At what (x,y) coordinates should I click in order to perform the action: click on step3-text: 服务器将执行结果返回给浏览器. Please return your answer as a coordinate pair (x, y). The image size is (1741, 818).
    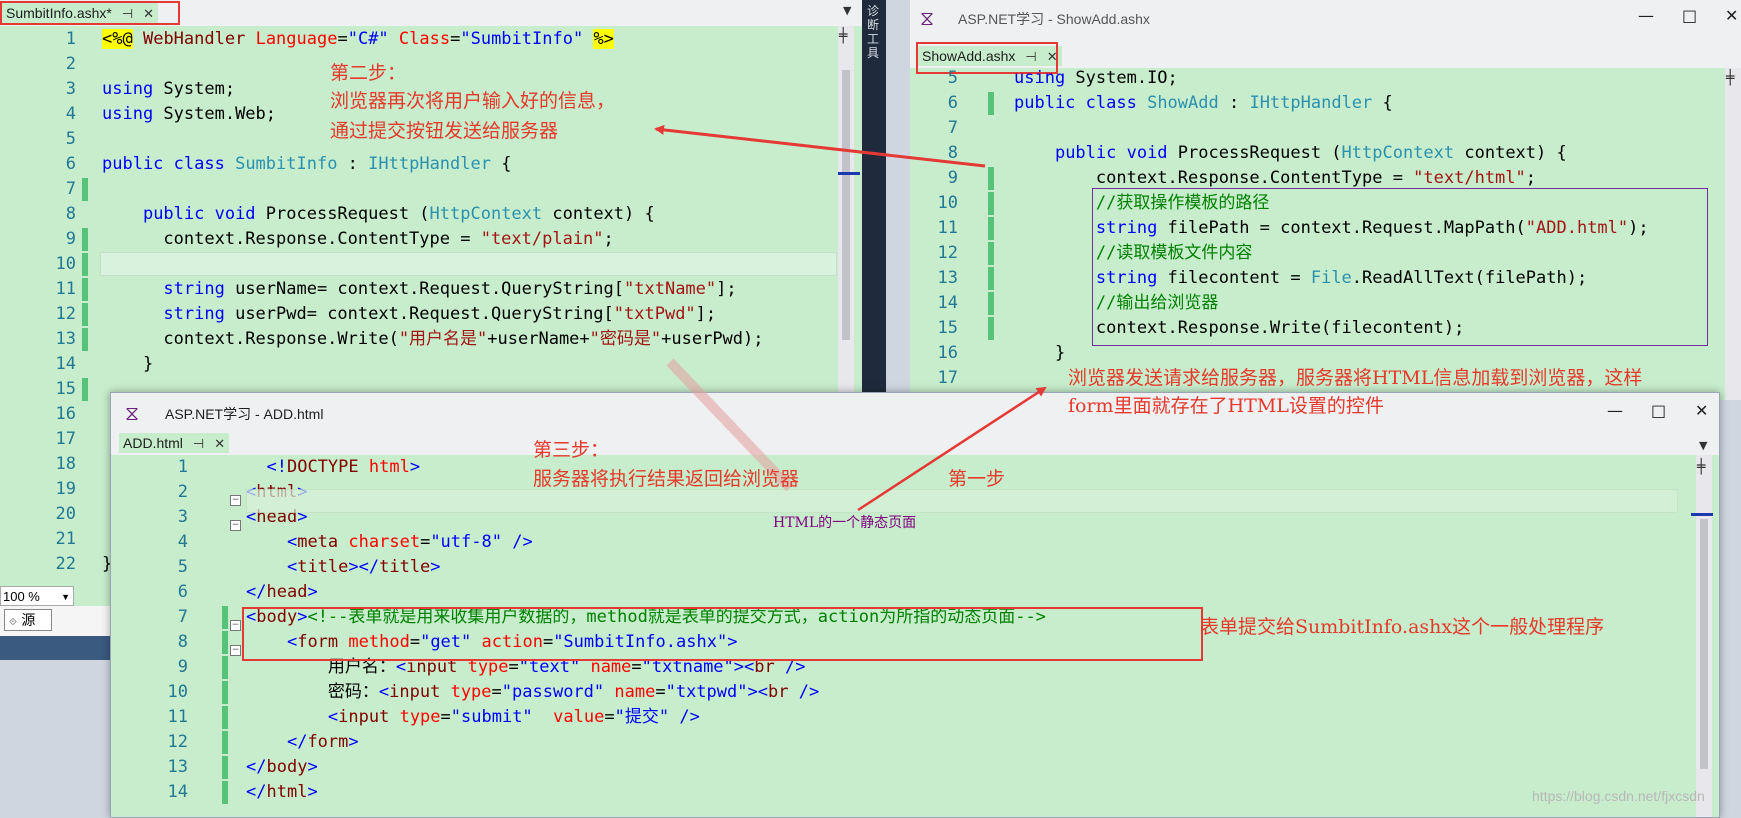
    Looking at the image, I should click on (666, 479).